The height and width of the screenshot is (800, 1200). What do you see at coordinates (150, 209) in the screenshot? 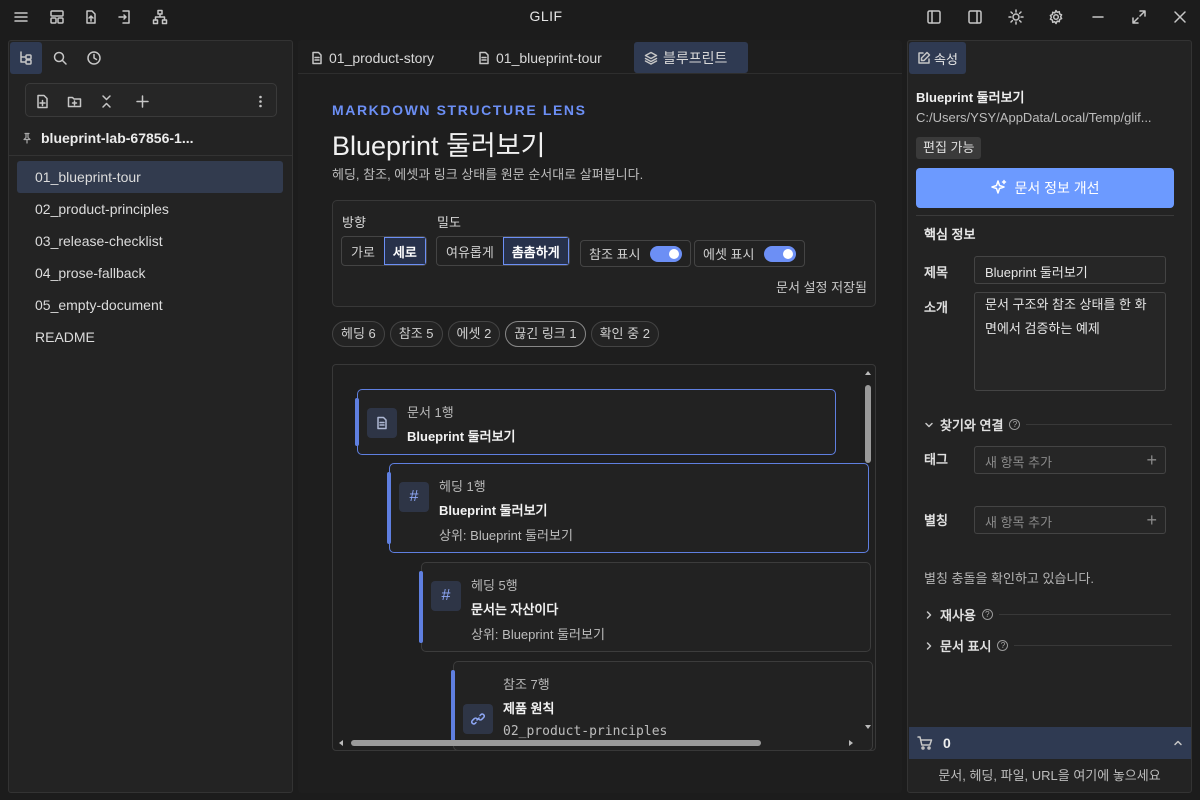
I see `file-item: 02_product-principles` at bounding box center [150, 209].